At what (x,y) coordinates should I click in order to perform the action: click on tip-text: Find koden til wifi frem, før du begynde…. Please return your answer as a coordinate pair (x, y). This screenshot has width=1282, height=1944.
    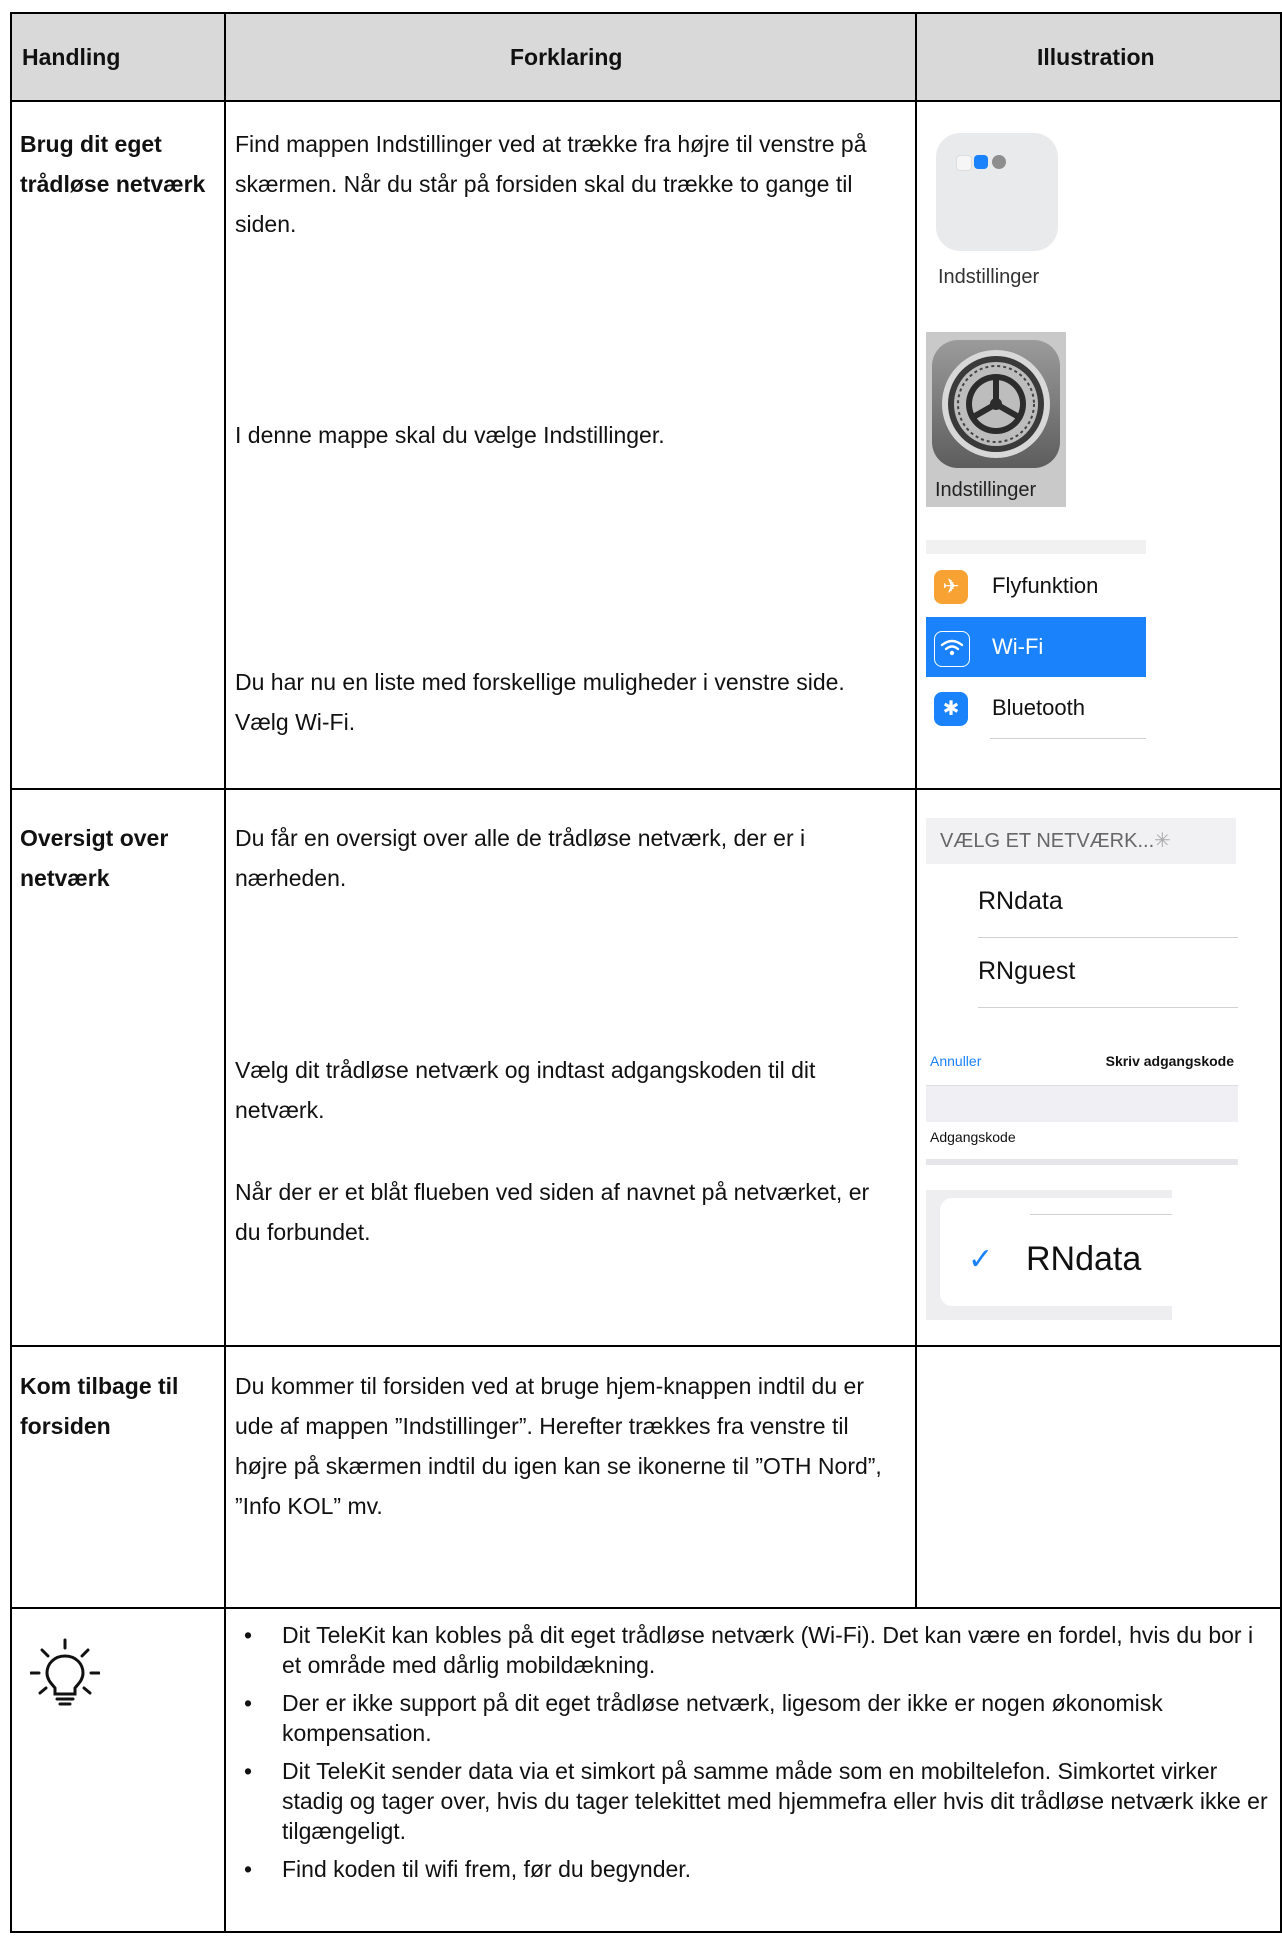
    Looking at the image, I should click on (487, 1869).